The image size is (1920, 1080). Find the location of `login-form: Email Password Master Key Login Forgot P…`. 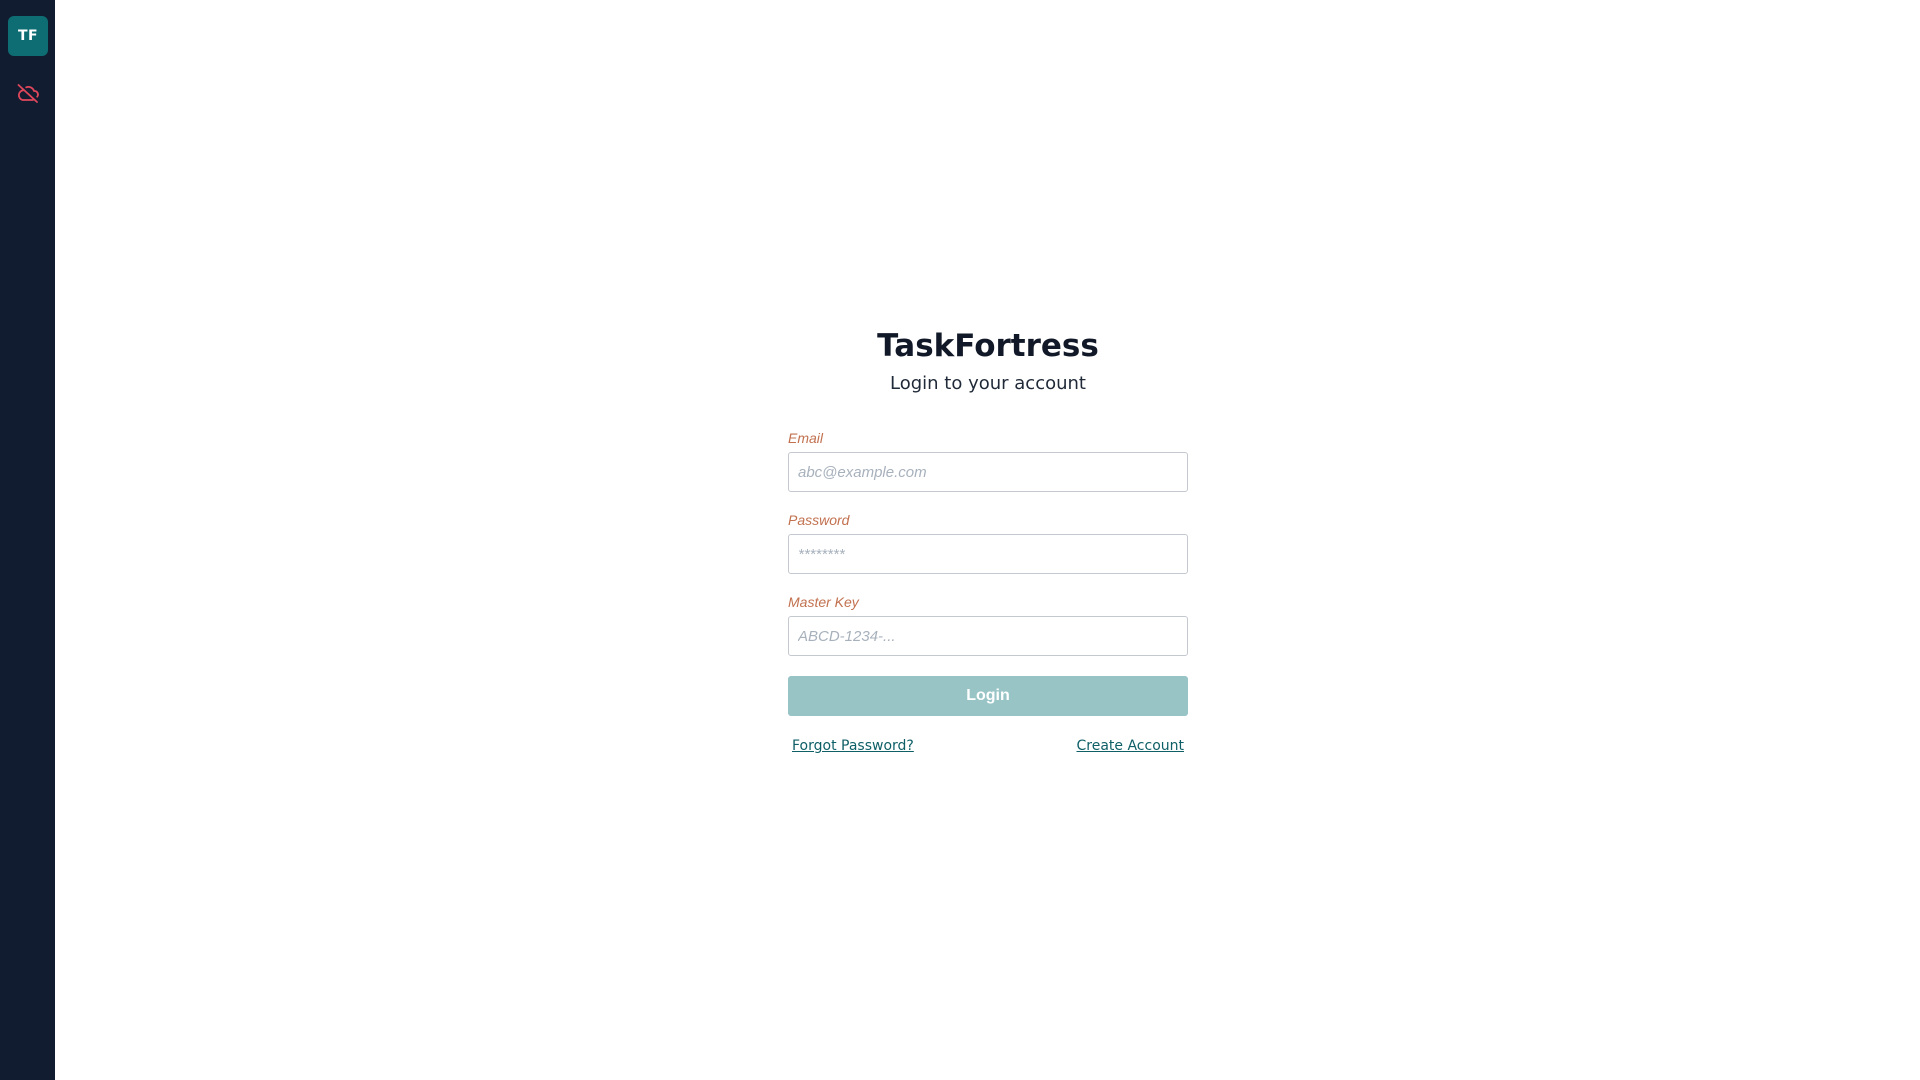

login-form: Email Password Master Key Login Forgot P… is located at coordinates (988, 592).